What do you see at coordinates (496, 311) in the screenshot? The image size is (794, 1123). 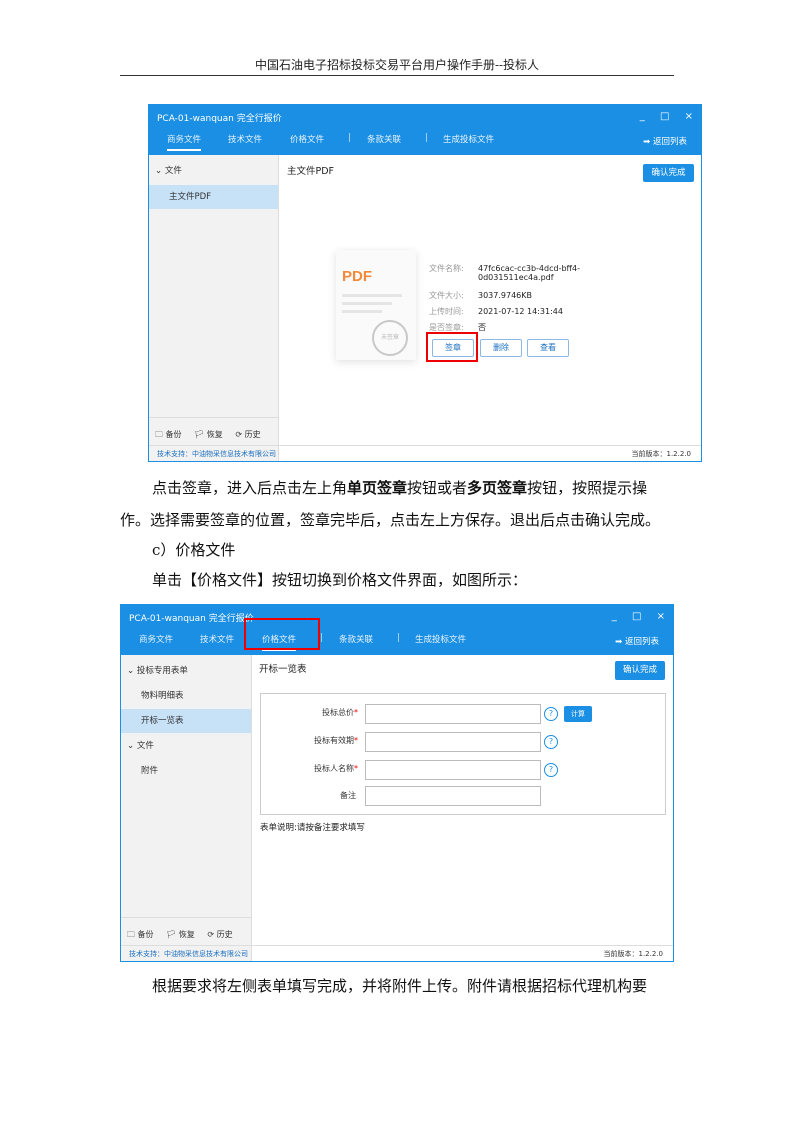 I see `file-info-upload-time: 上传时间: 2021-07-12 14:31:44` at bounding box center [496, 311].